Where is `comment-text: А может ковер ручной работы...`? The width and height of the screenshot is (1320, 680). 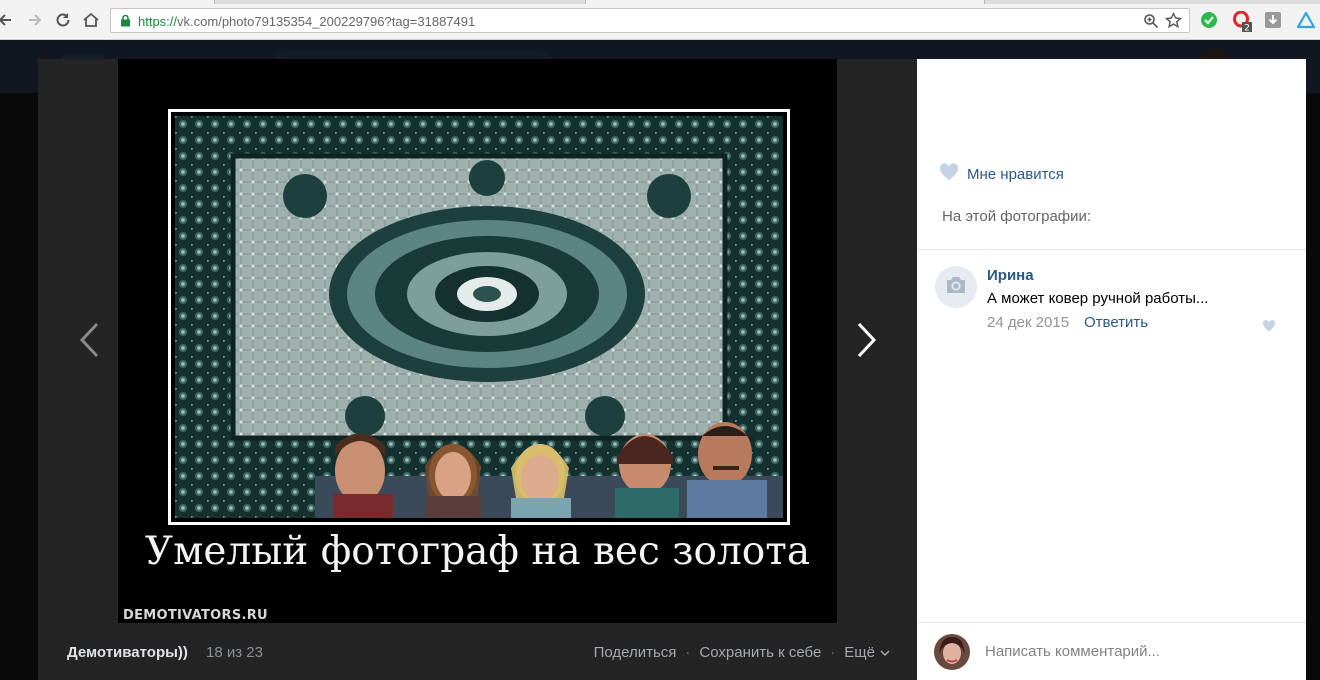
comment-text: А может ковер ручной работы... is located at coordinates (1098, 298).